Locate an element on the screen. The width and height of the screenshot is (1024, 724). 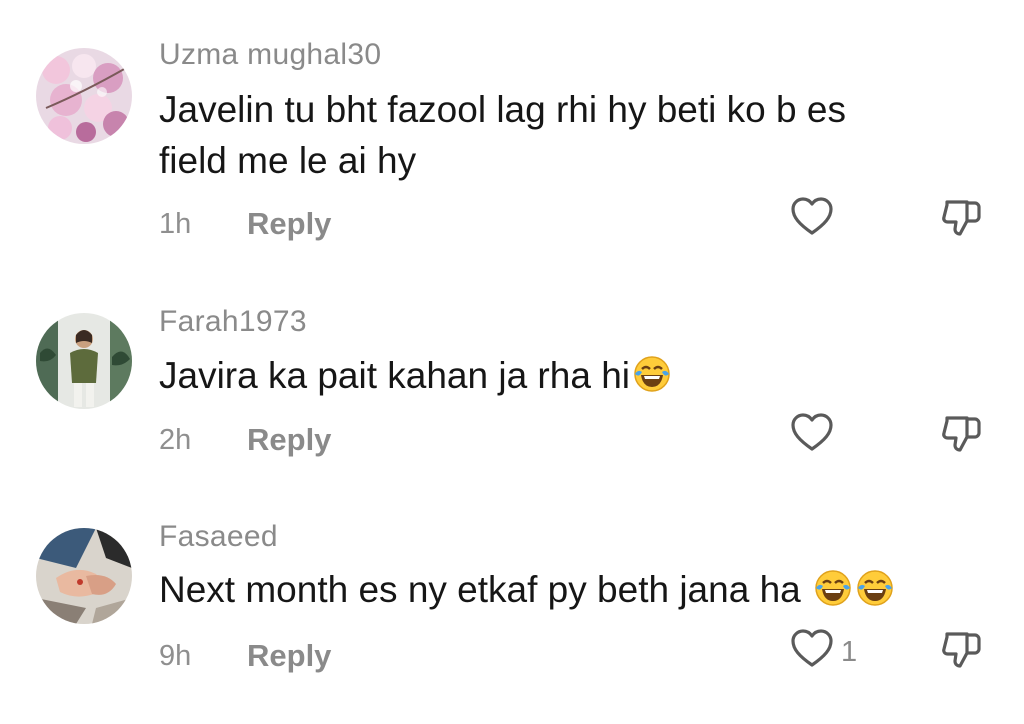
avatar is located at coordinates (84, 576).